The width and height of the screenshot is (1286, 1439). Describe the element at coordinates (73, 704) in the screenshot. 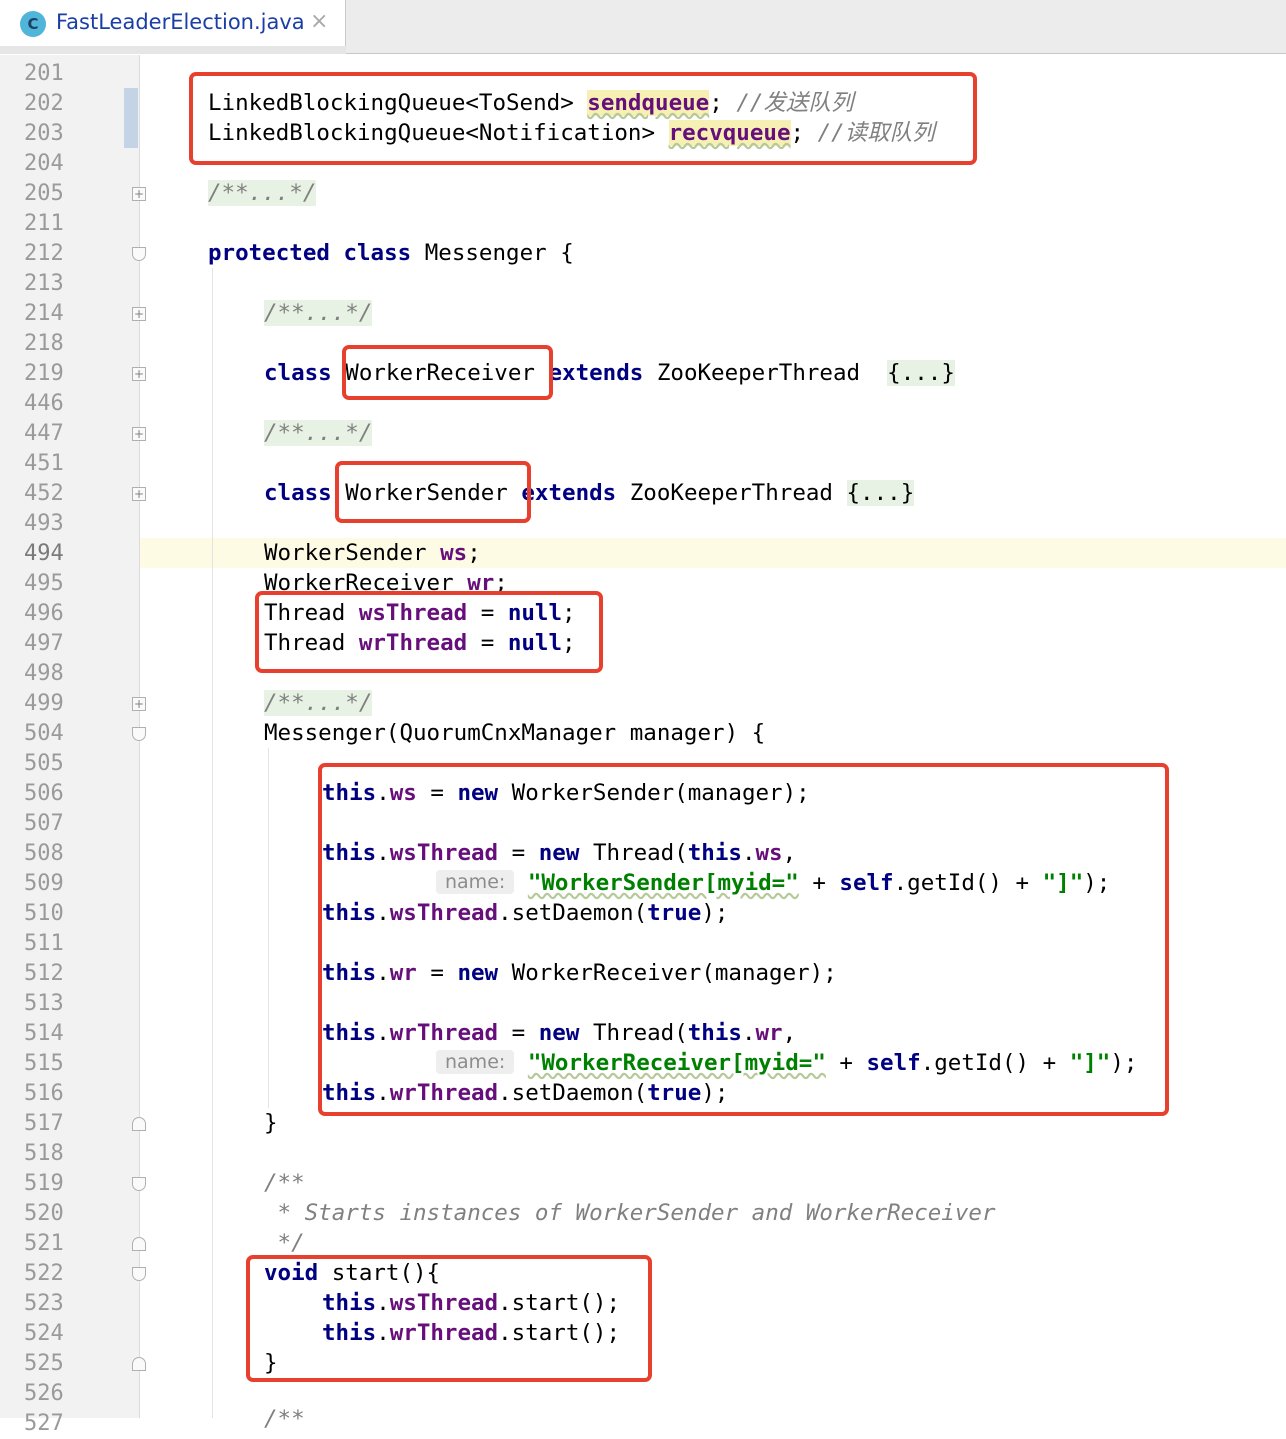

I see `gutter-line-499: 499 +` at that location.